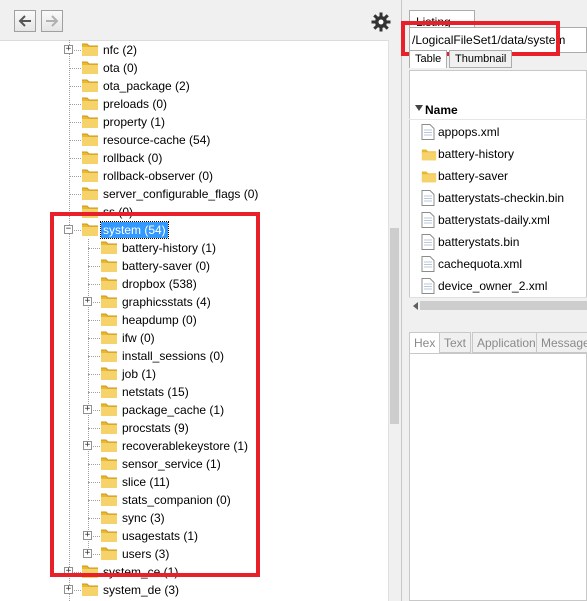  I want to click on arrow-right-icon, so click(52, 21).